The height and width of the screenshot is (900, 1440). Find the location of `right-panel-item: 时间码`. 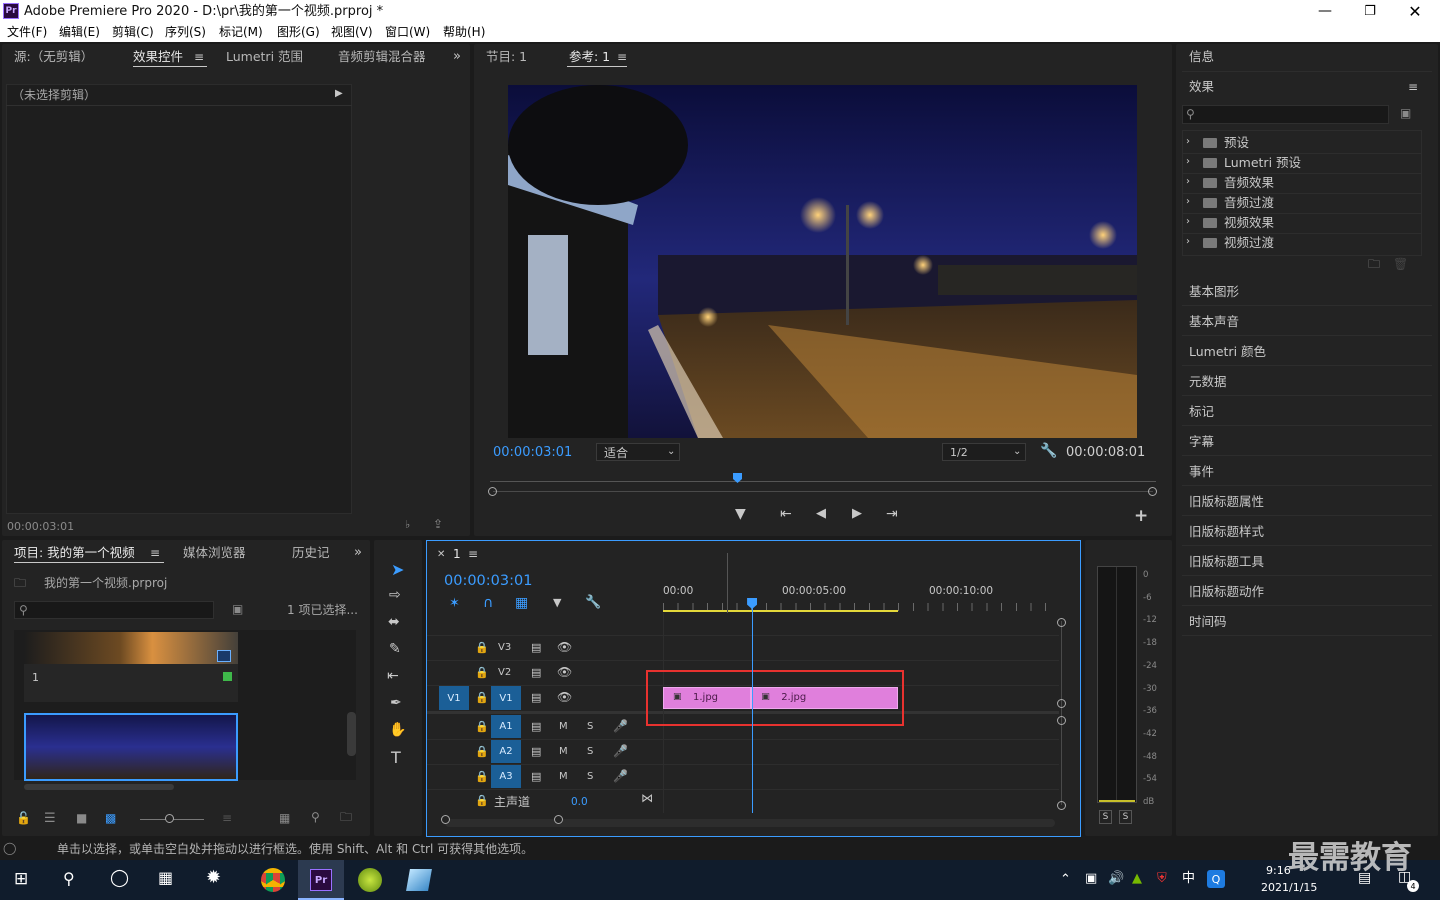

right-panel-item: 时间码 is located at coordinates (1208, 622).